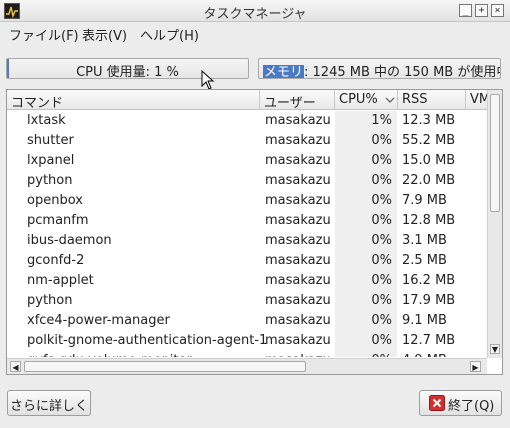 The height and width of the screenshot is (428, 510). I want to click on process-name: ibus-daemon, so click(69, 240).